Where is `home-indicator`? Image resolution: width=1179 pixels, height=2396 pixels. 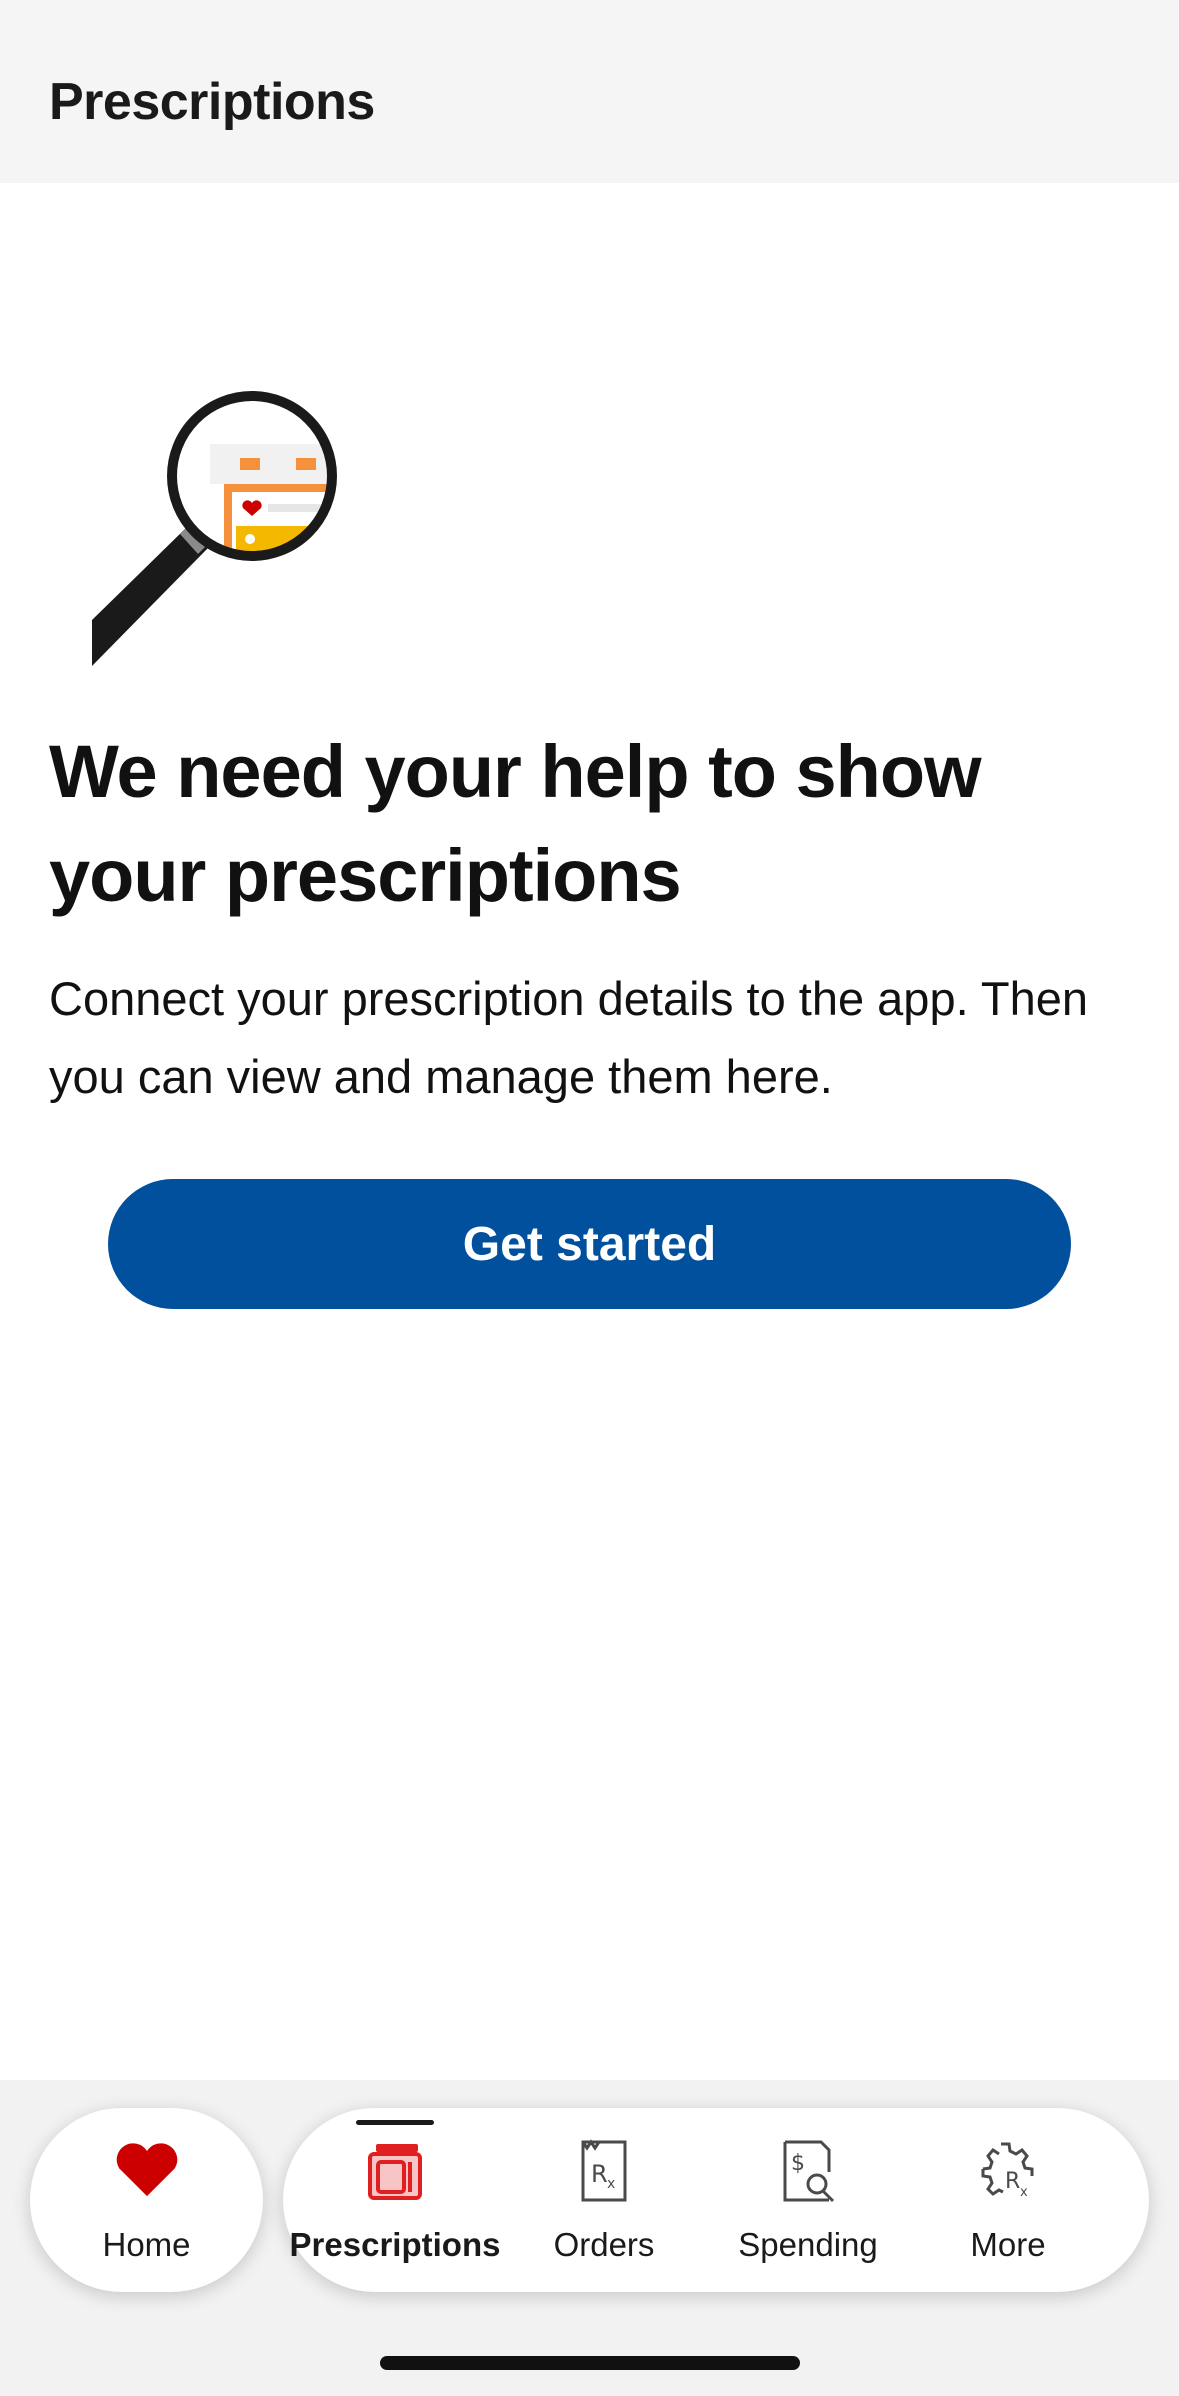
home-indicator is located at coordinates (590, 2363).